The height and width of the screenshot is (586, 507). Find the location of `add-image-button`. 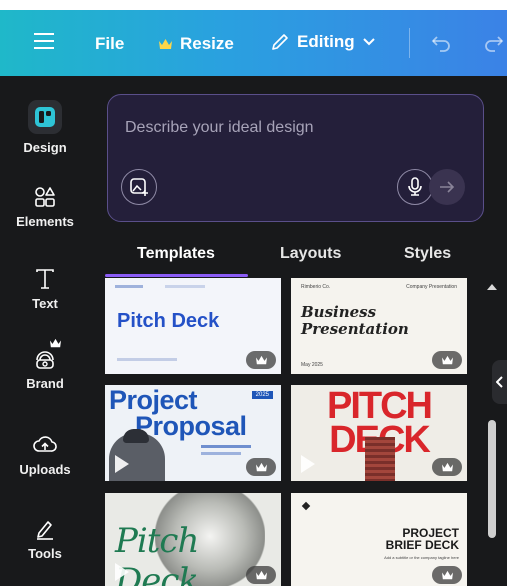

add-image-button is located at coordinates (139, 187).